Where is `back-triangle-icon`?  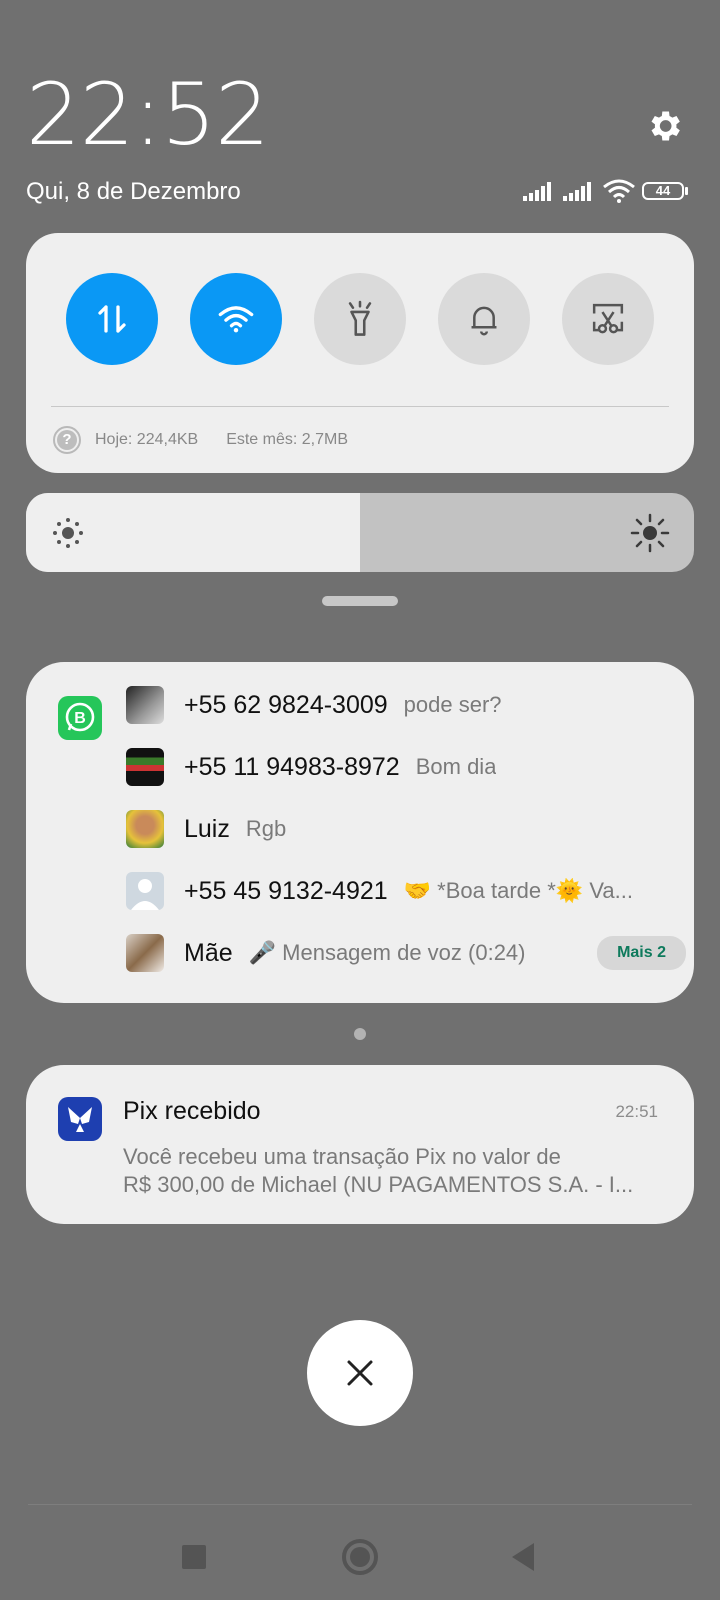 back-triangle-icon is located at coordinates (523, 1557).